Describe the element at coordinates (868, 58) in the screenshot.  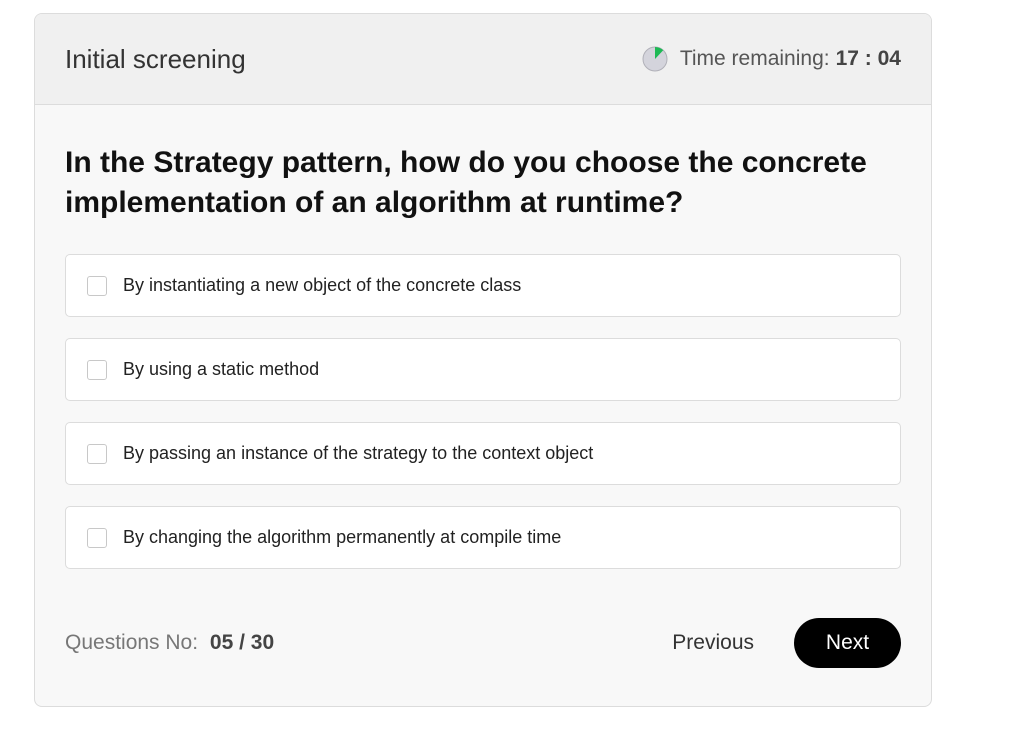
I see `timer-value: 17 : 04` at that location.